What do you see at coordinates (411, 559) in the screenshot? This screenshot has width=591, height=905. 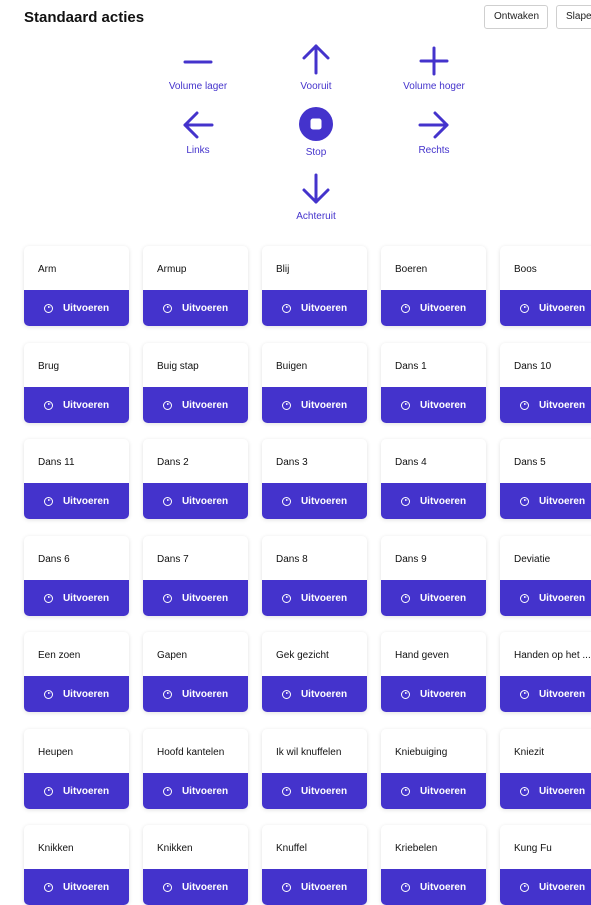 I see `action-title: Dans 9` at bounding box center [411, 559].